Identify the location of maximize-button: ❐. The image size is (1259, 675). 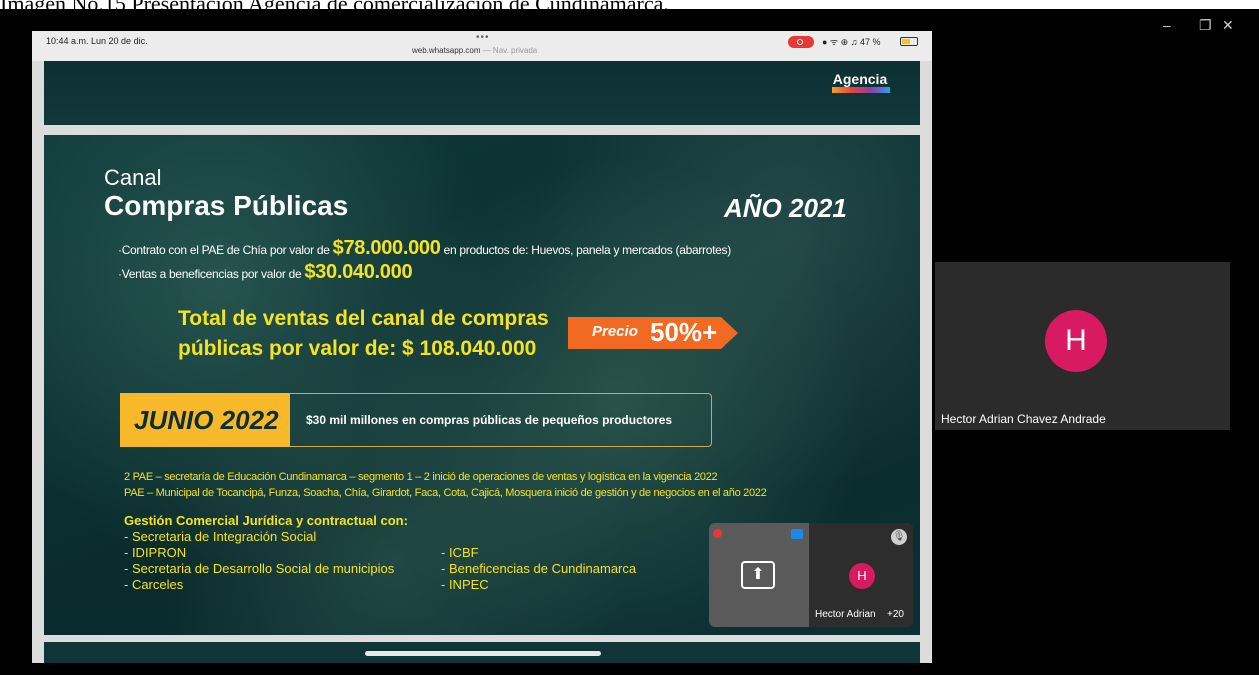
(1205, 25).